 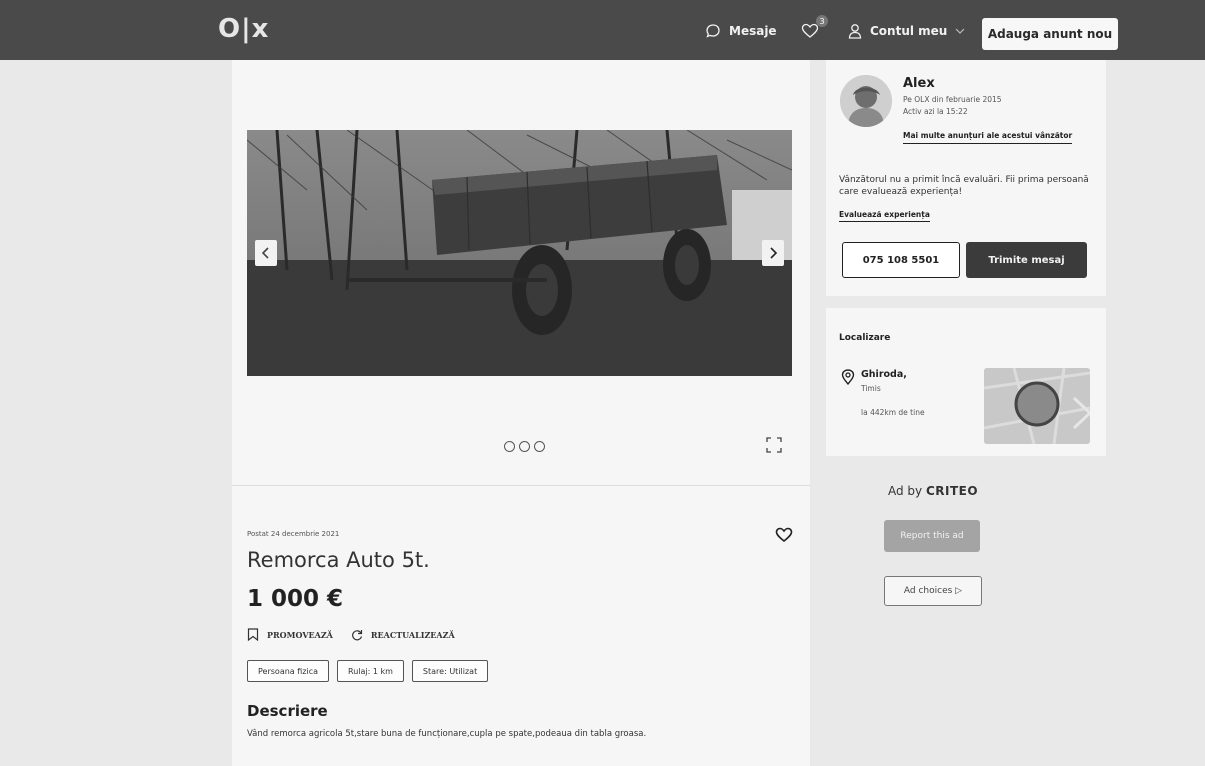 I want to click on account-label: Contul meu, so click(x=909, y=31).